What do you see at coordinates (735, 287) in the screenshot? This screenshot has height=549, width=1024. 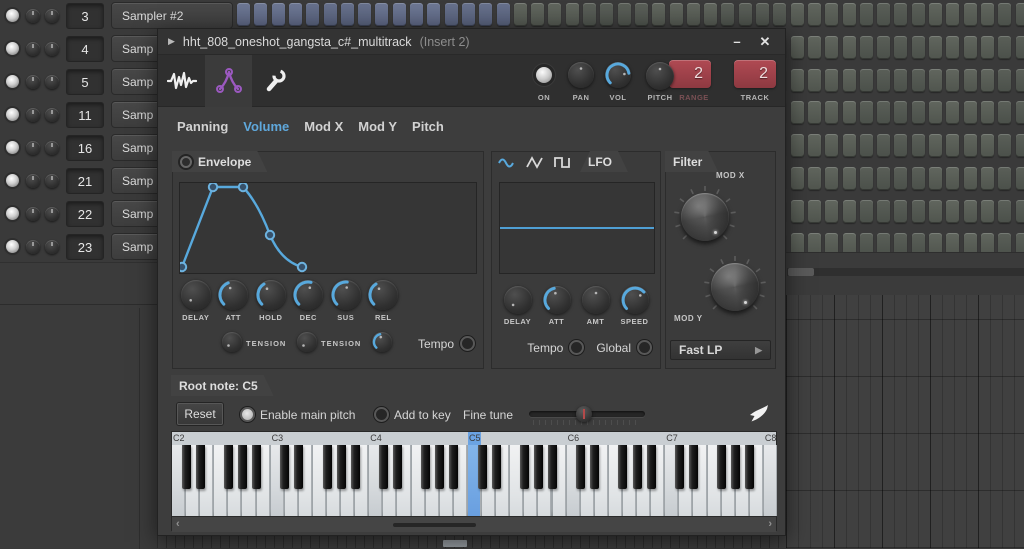 I see `mod-y-knob` at bounding box center [735, 287].